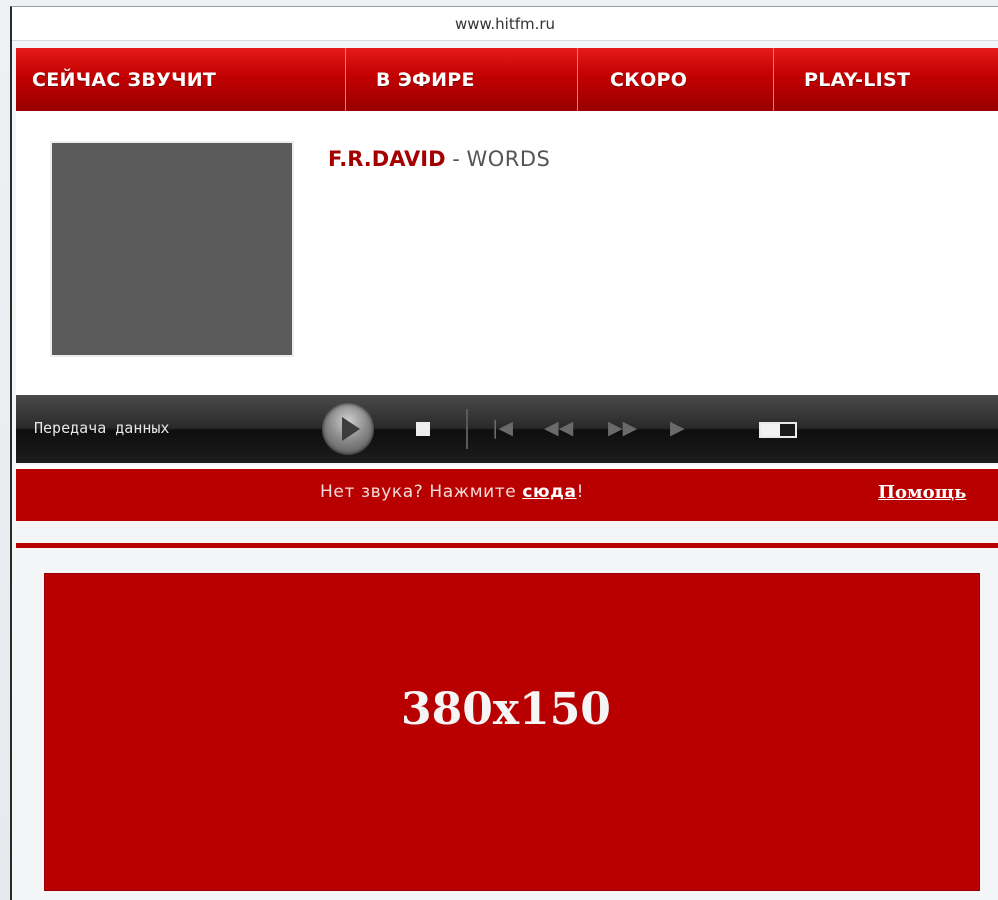 This screenshot has height=900, width=998. I want to click on volume-slider, so click(778, 430).